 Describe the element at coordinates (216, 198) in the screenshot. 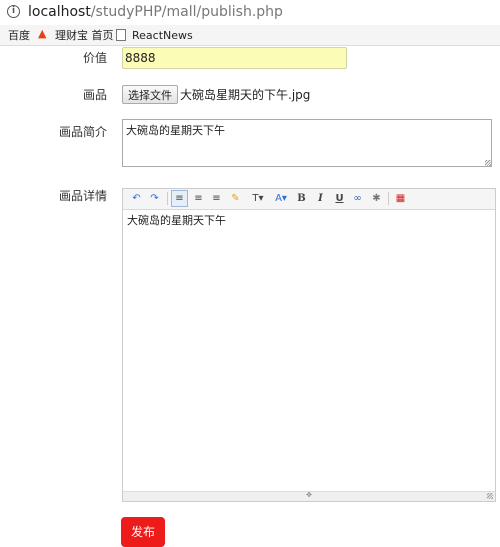

I see `align-right-icon: ≡` at that location.